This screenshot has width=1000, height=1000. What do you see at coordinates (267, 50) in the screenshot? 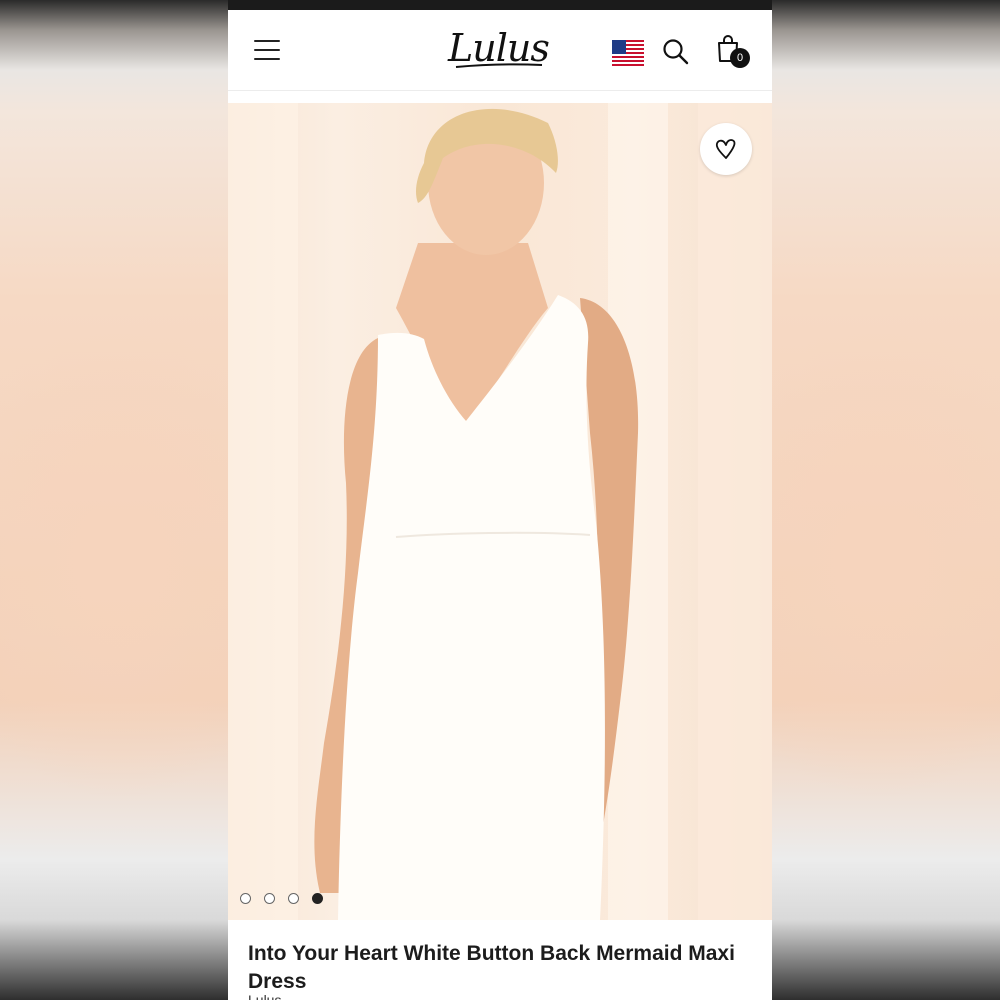
I see `hamburger-menu-icon` at bounding box center [267, 50].